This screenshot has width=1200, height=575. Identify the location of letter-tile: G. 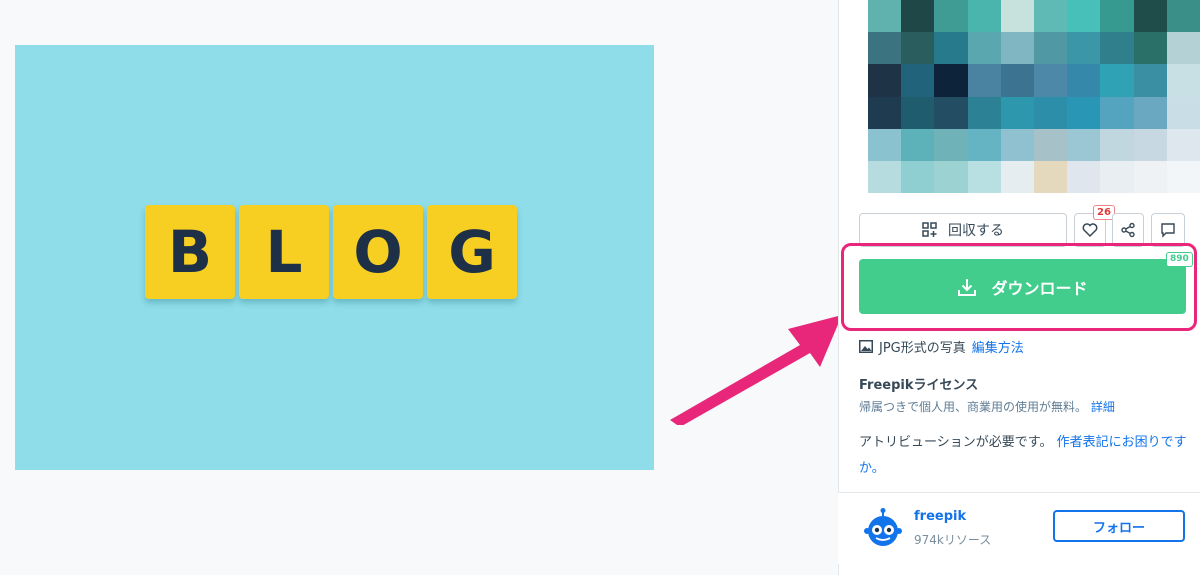
(472, 252).